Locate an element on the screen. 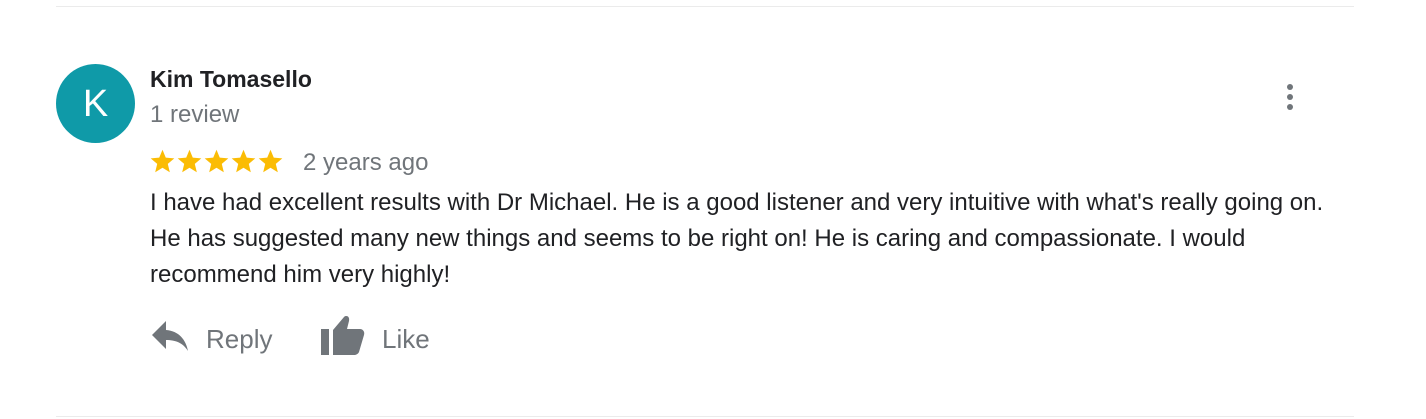 The width and height of the screenshot is (1426, 419). bottom-divider is located at coordinates (705, 416).